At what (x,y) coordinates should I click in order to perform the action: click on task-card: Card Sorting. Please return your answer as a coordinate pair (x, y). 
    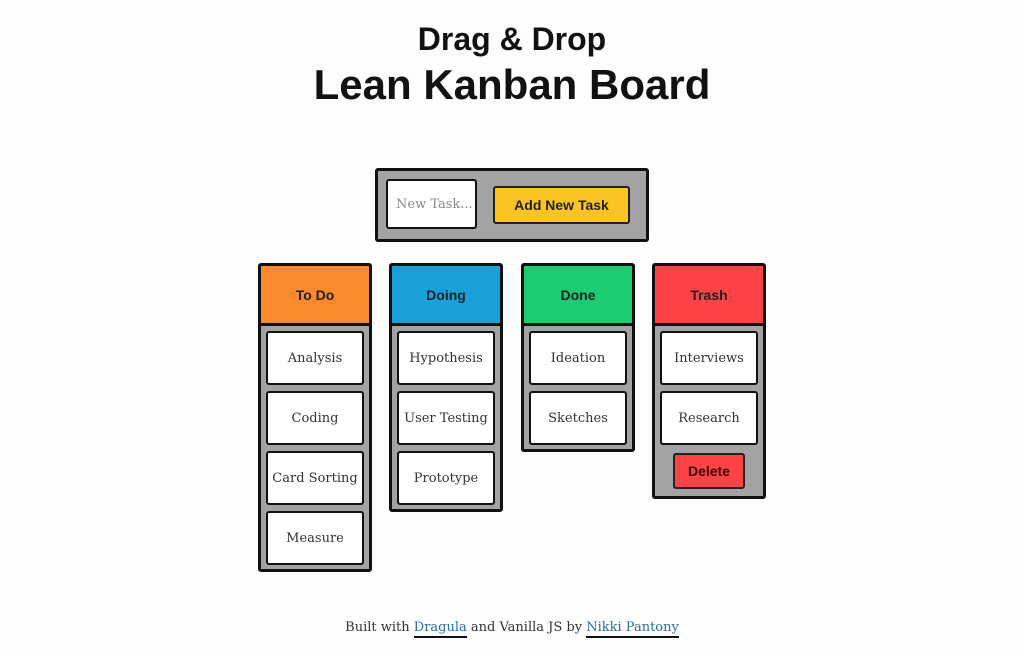
    Looking at the image, I should click on (315, 478).